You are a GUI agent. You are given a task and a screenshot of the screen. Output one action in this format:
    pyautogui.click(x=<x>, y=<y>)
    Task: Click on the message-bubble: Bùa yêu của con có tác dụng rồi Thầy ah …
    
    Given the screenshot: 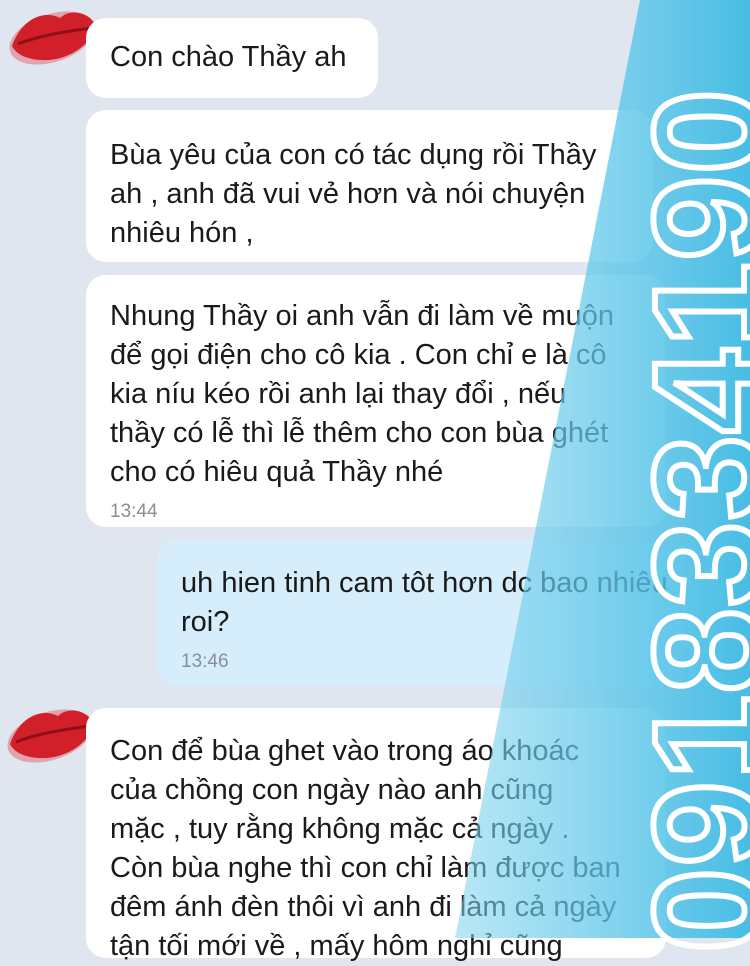 What is the action you would take?
    pyautogui.click(x=369, y=186)
    